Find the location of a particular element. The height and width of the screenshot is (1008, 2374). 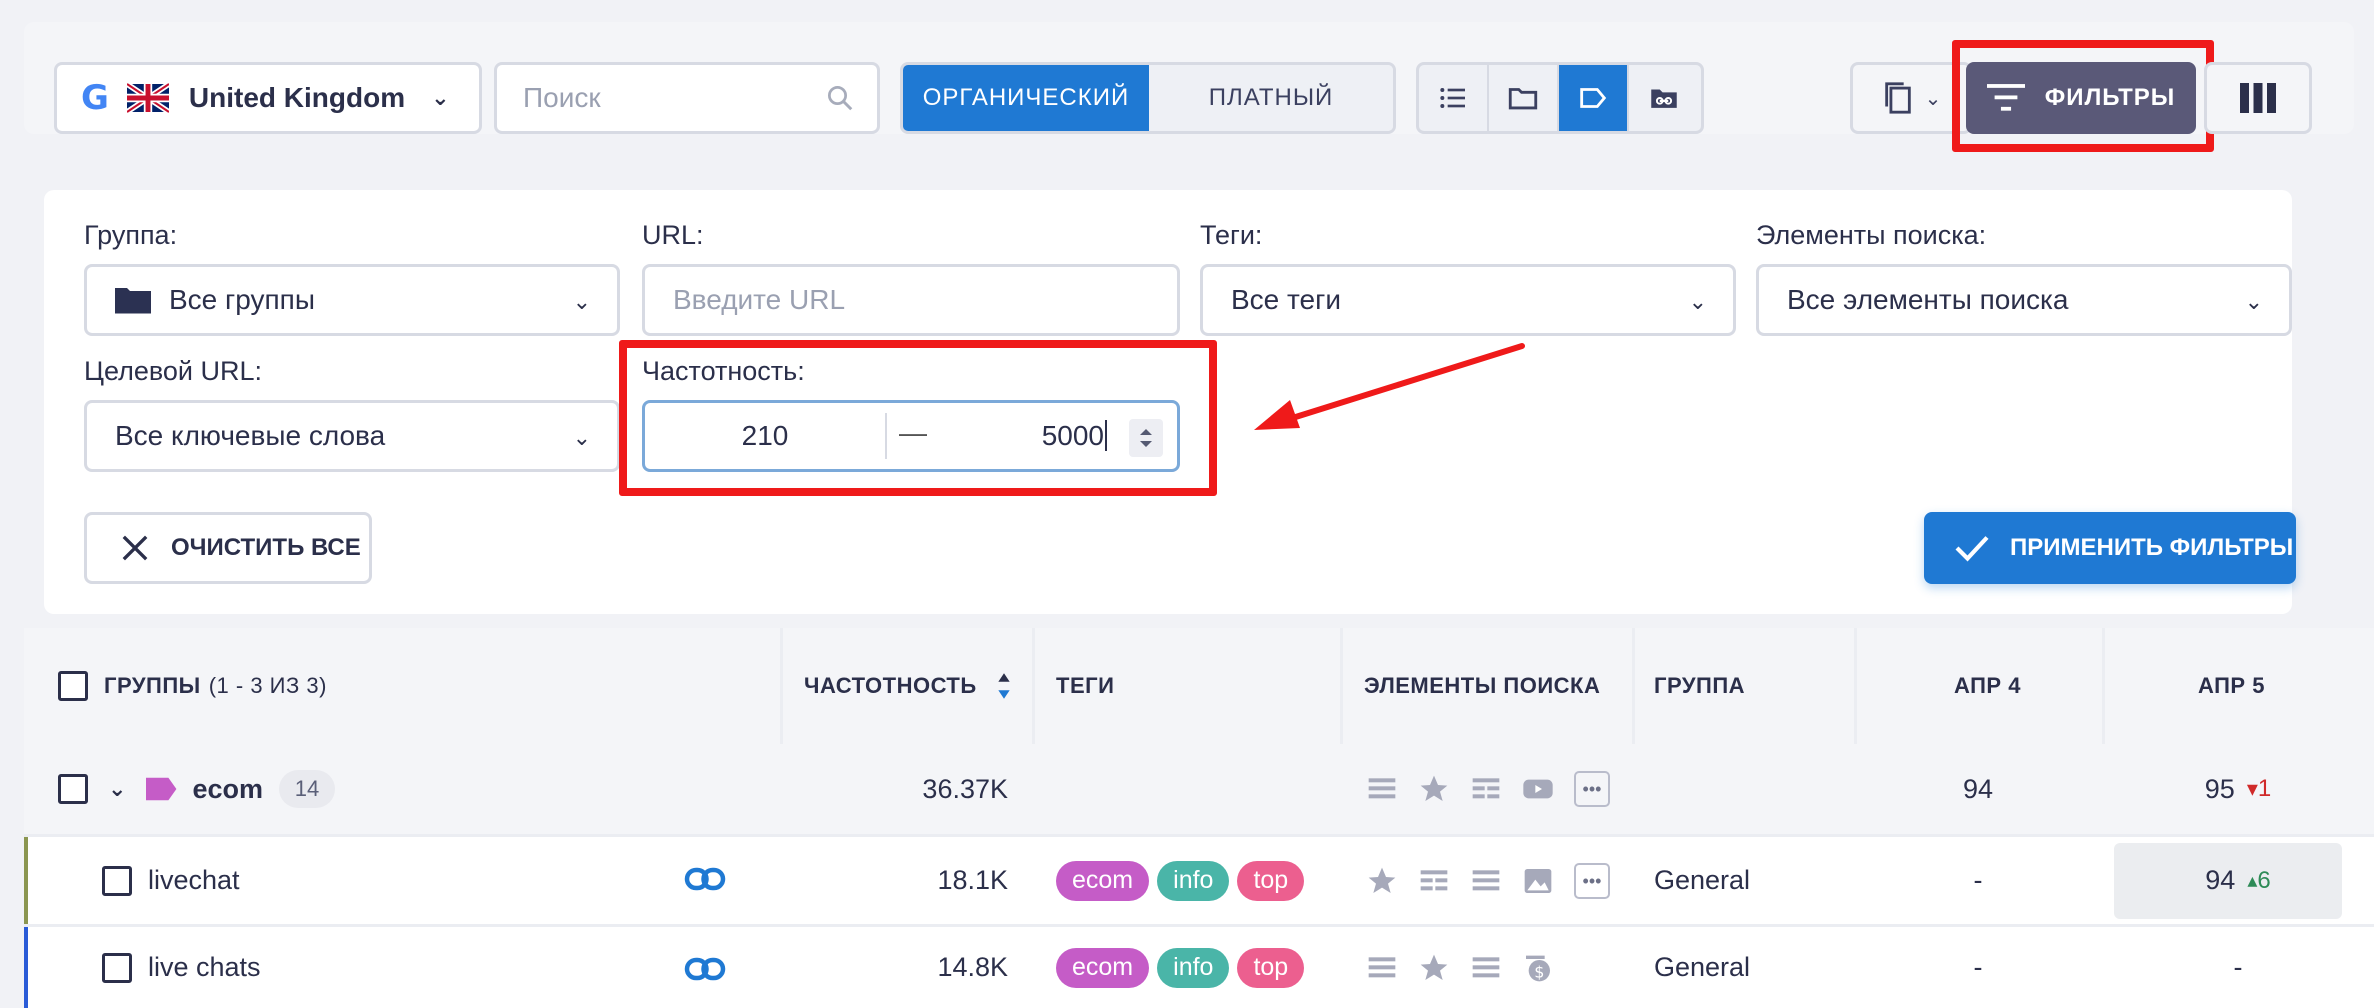

keyword-cell: livechat is located at coordinates (171, 880).